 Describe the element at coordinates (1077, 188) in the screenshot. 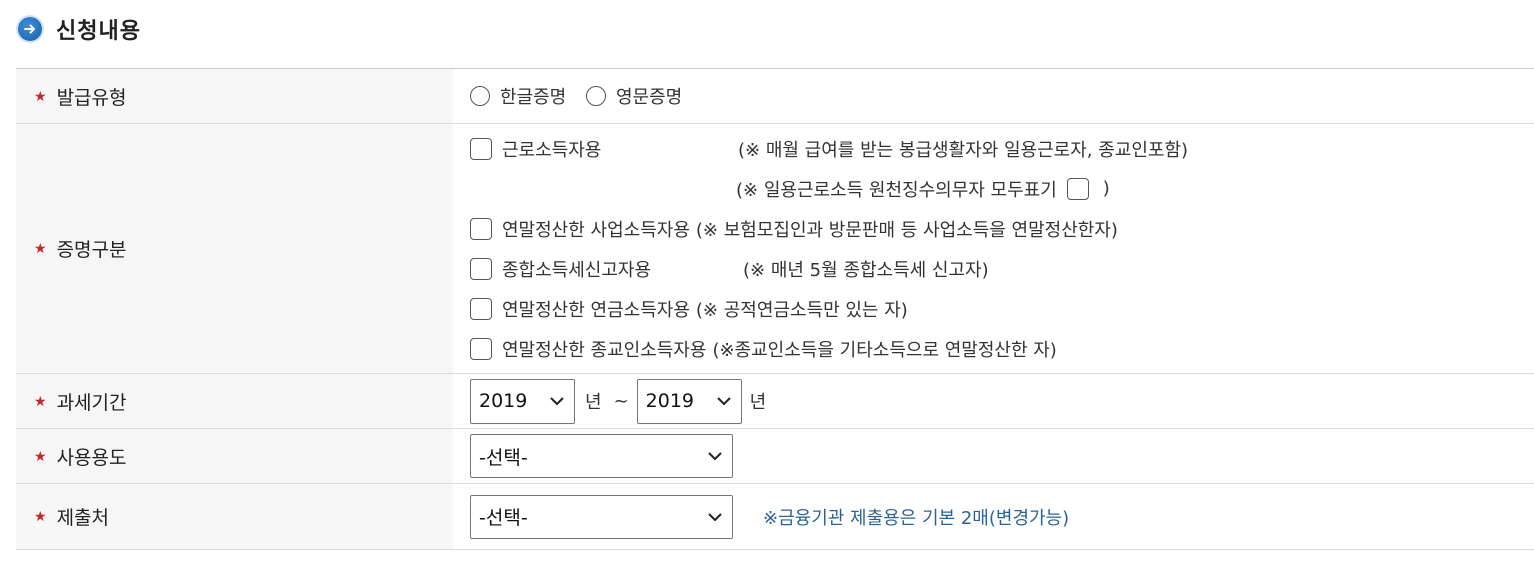

I see `checkbox-daily-all` at that location.